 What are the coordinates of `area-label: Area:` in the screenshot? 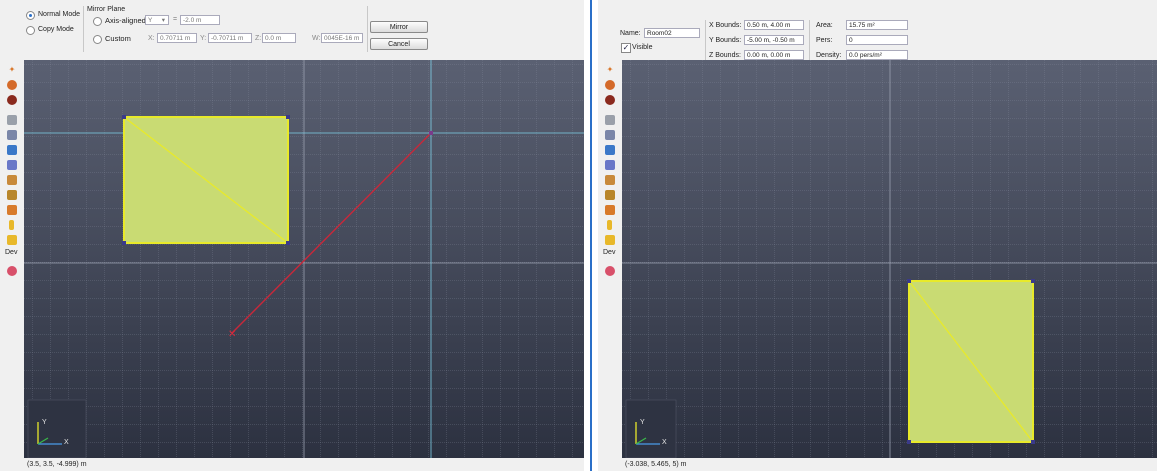 It's located at (824, 25).